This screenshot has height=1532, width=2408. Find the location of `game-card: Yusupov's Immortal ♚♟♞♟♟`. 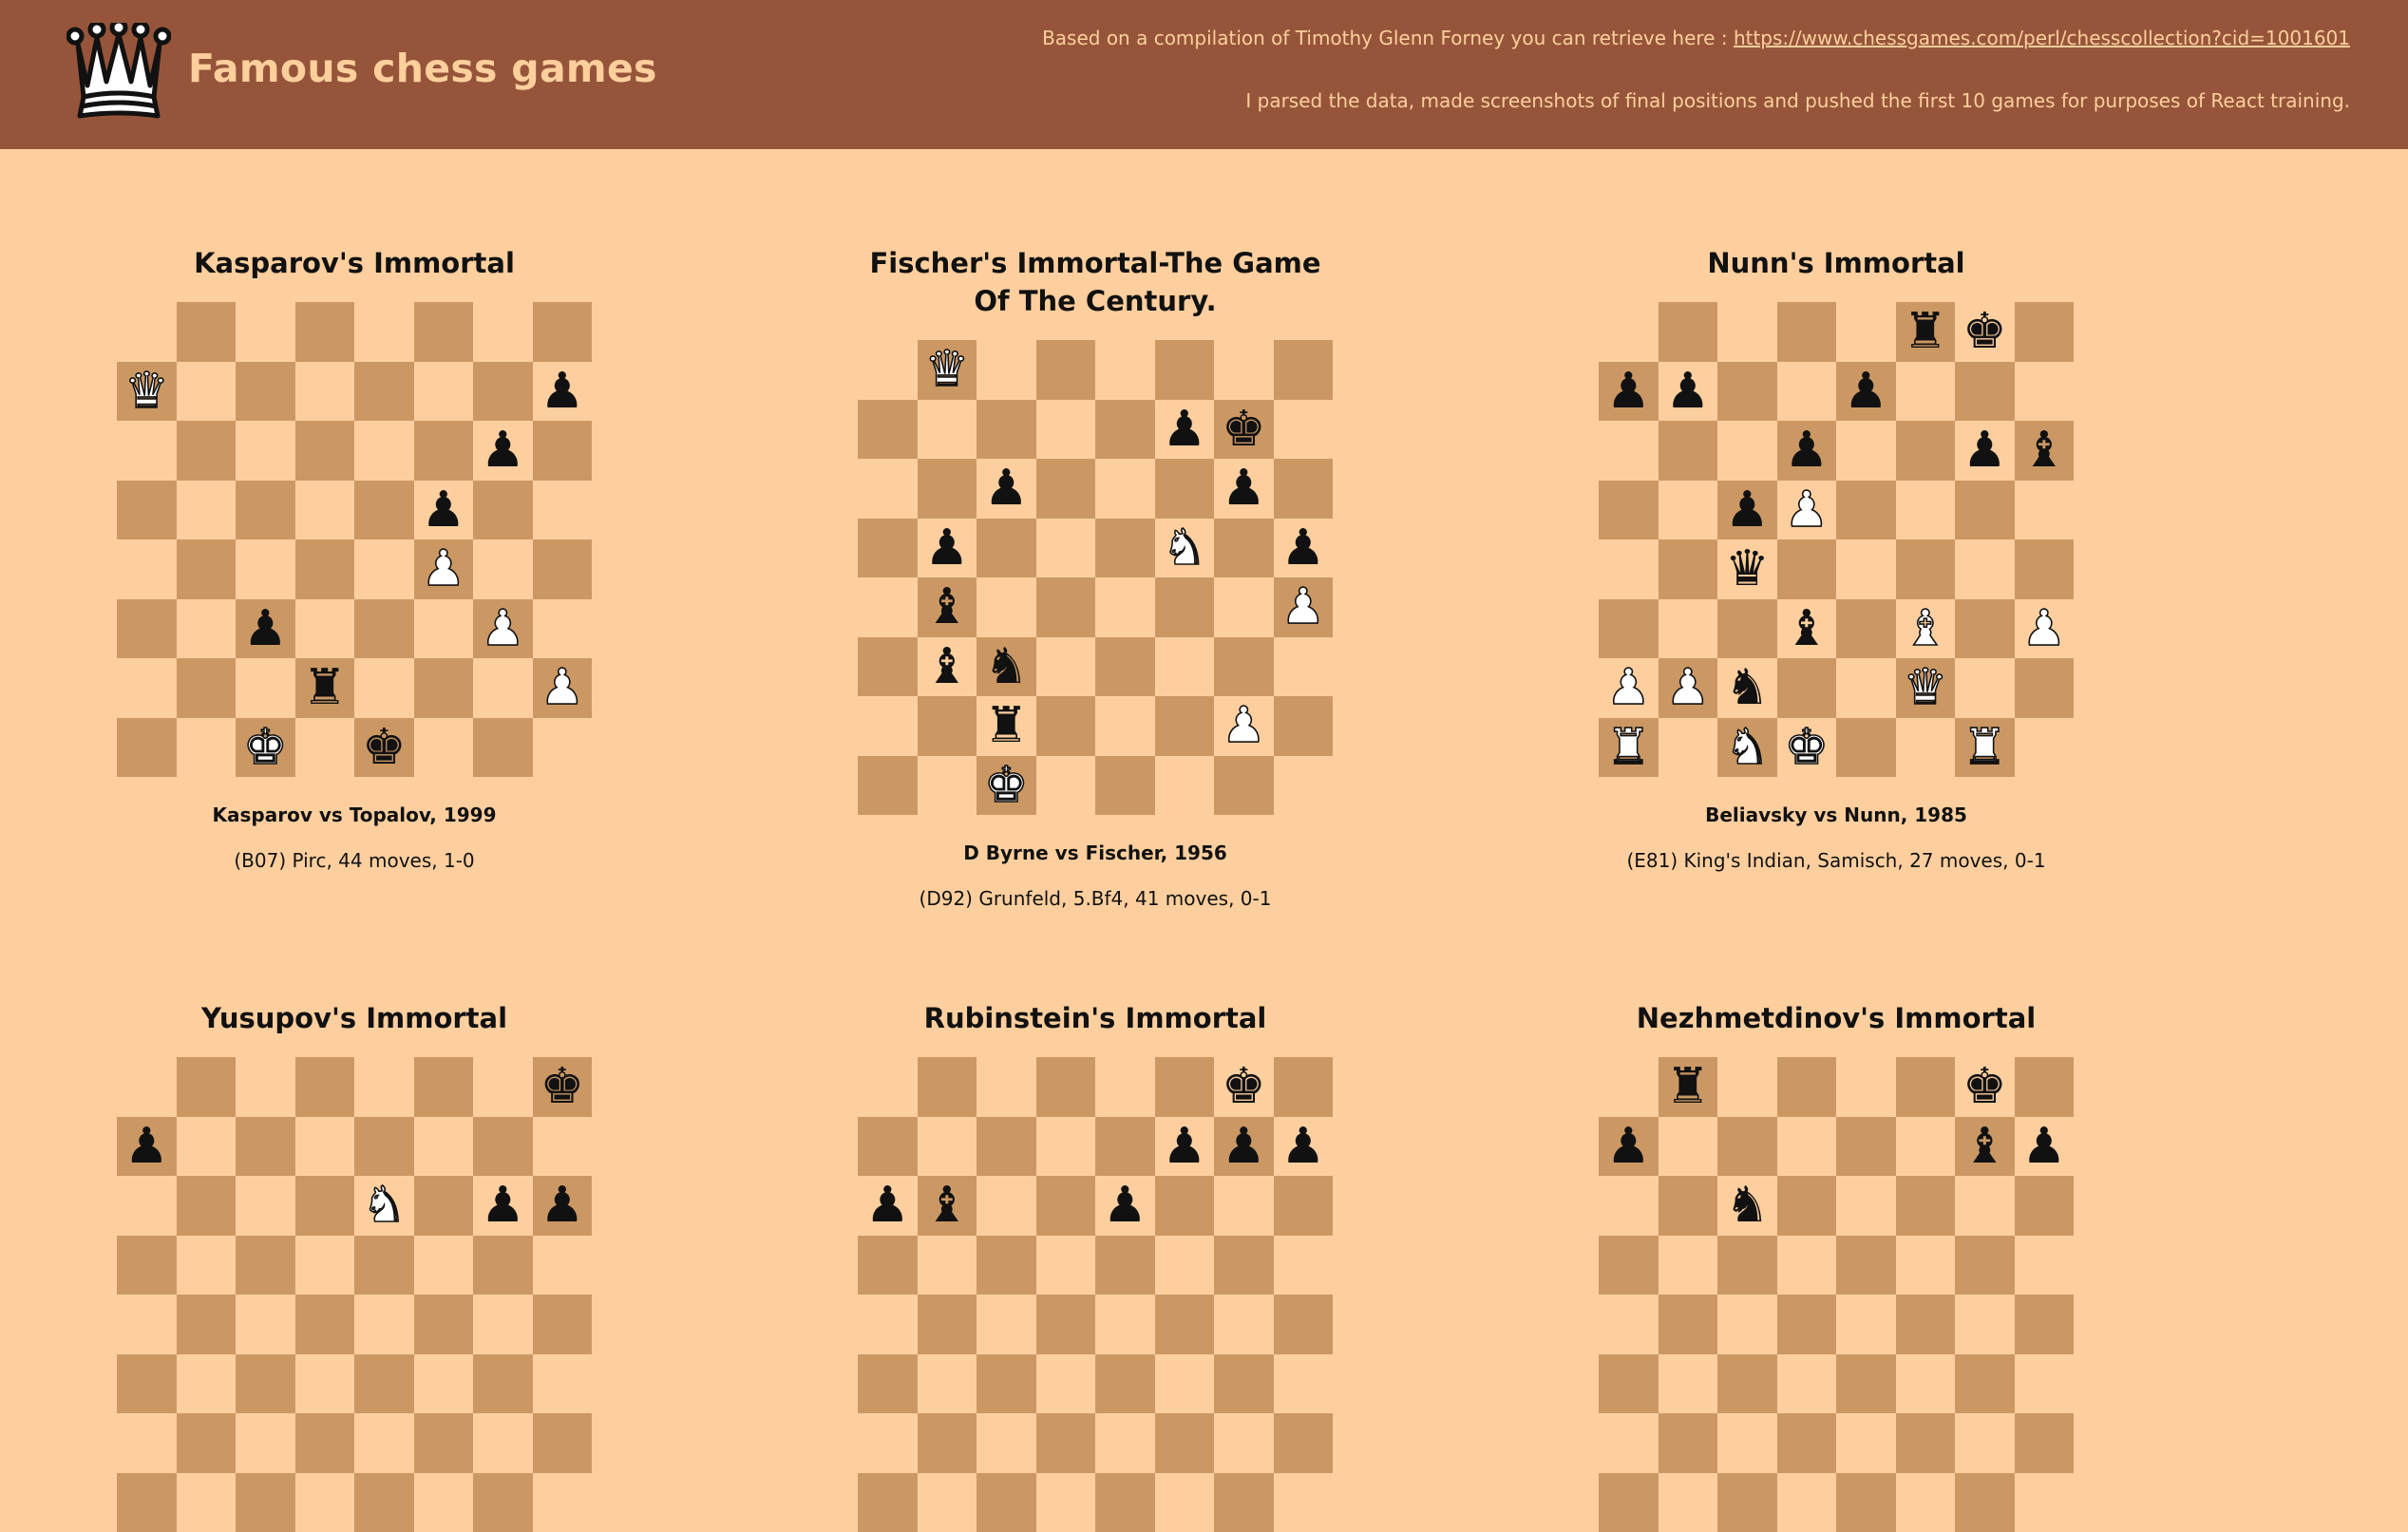

game-card: Yusupov's Immortal ♚♟♞♟♟ is located at coordinates (354, 1265).